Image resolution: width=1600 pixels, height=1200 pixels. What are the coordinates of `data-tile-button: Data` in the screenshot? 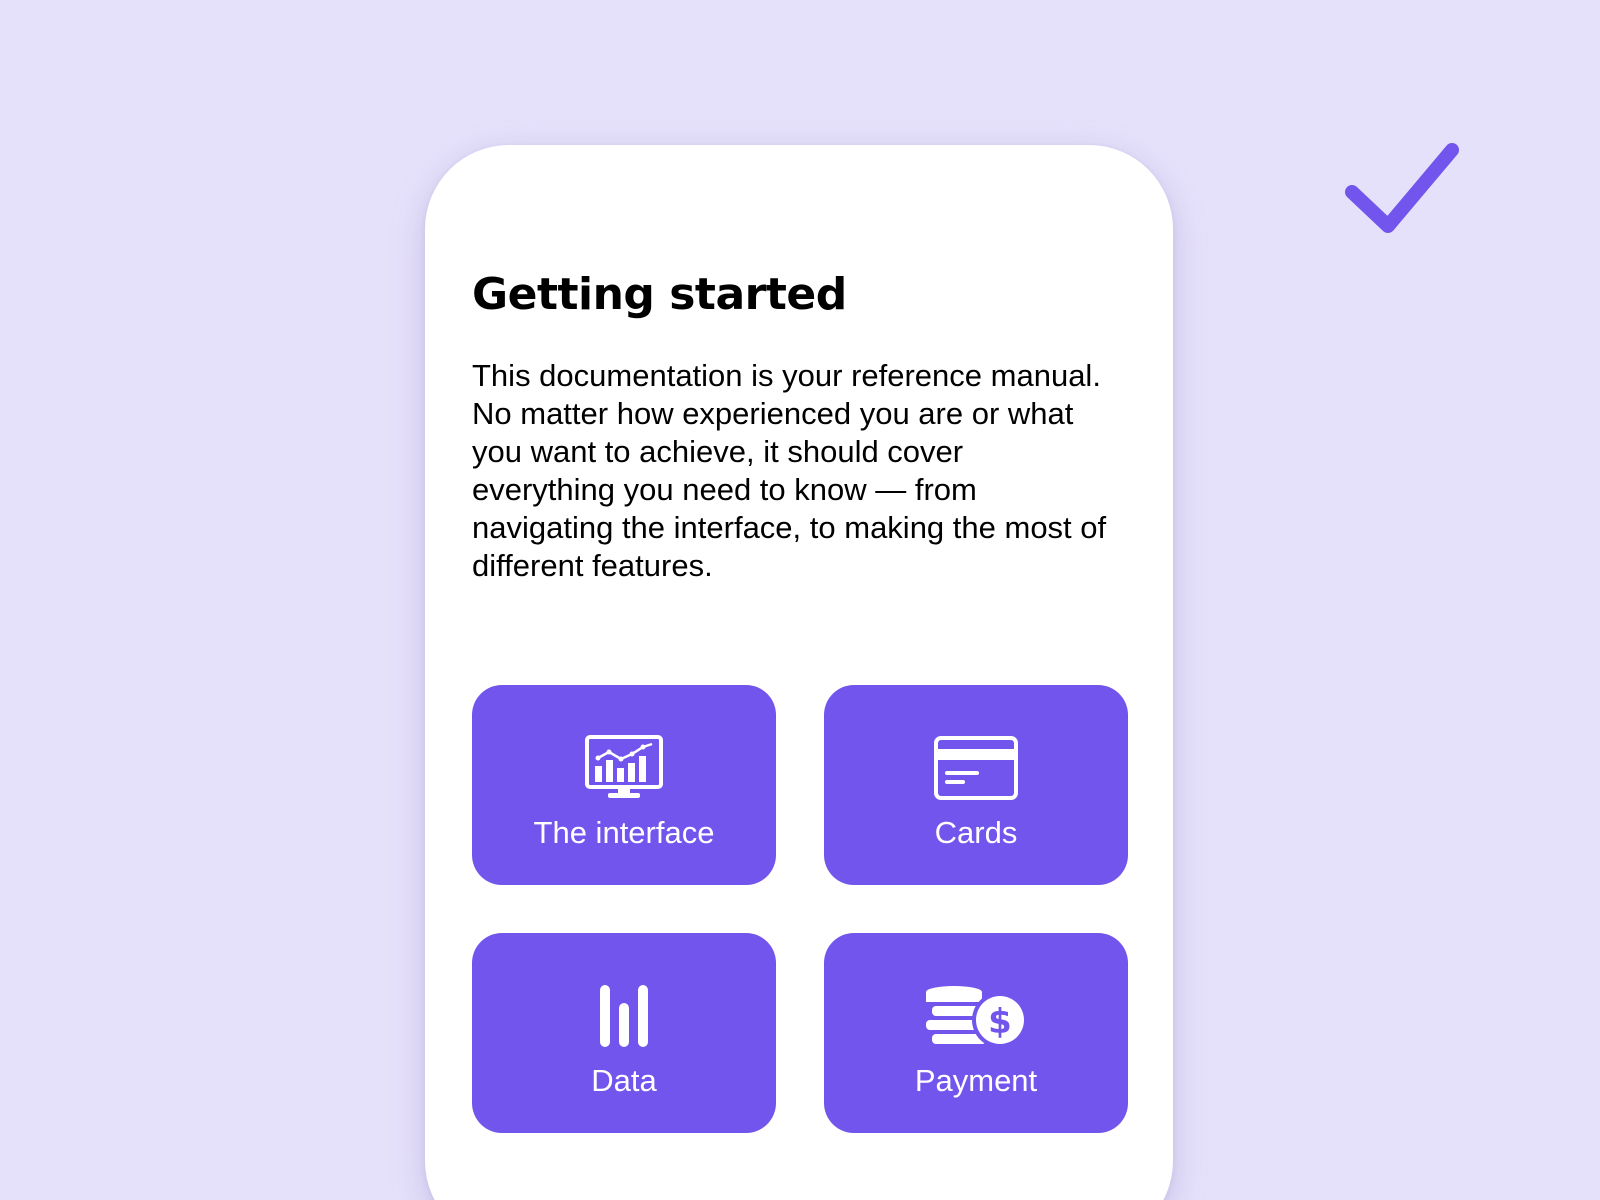 It's located at (624, 1033).